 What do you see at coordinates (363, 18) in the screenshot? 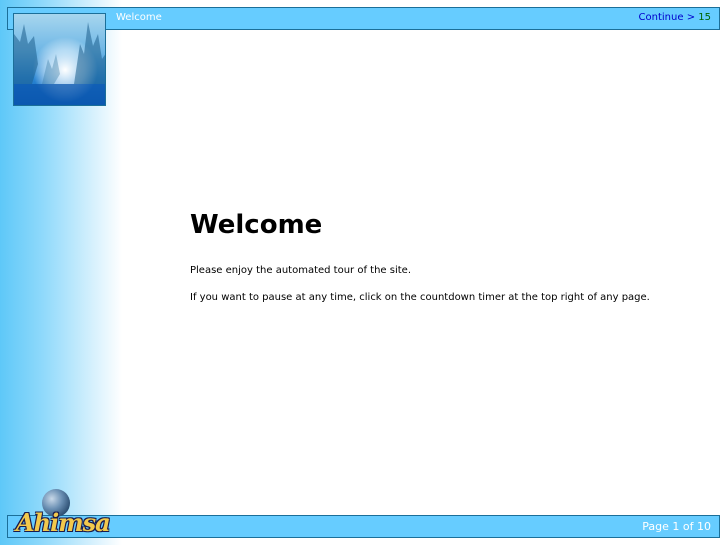
I see `header-bar: Welcome Continue > 15` at bounding box center [363, 18].